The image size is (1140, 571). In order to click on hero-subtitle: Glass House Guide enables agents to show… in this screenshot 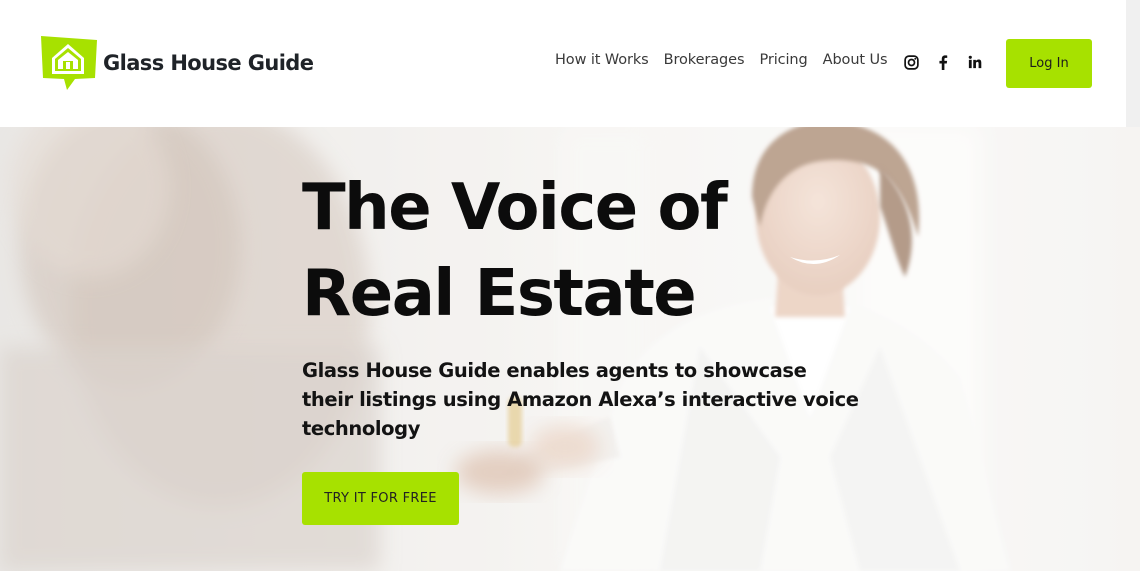, I will do `click(580, 399)`.